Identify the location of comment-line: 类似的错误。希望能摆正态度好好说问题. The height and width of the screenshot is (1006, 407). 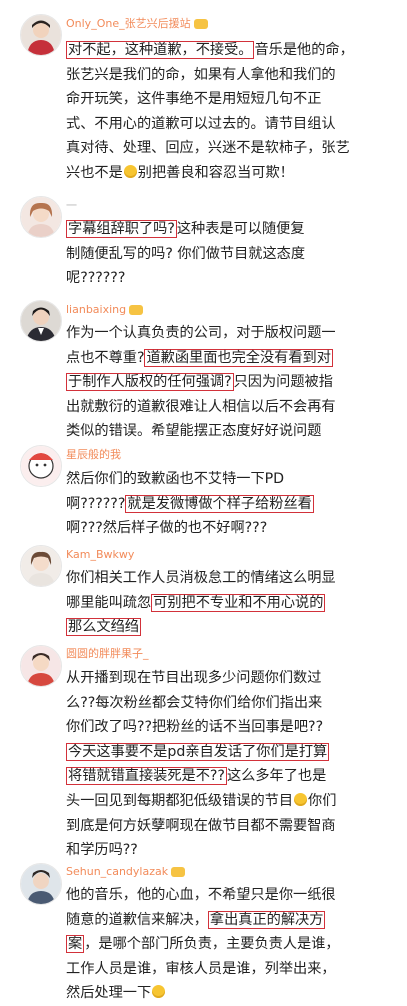
(231, 431).